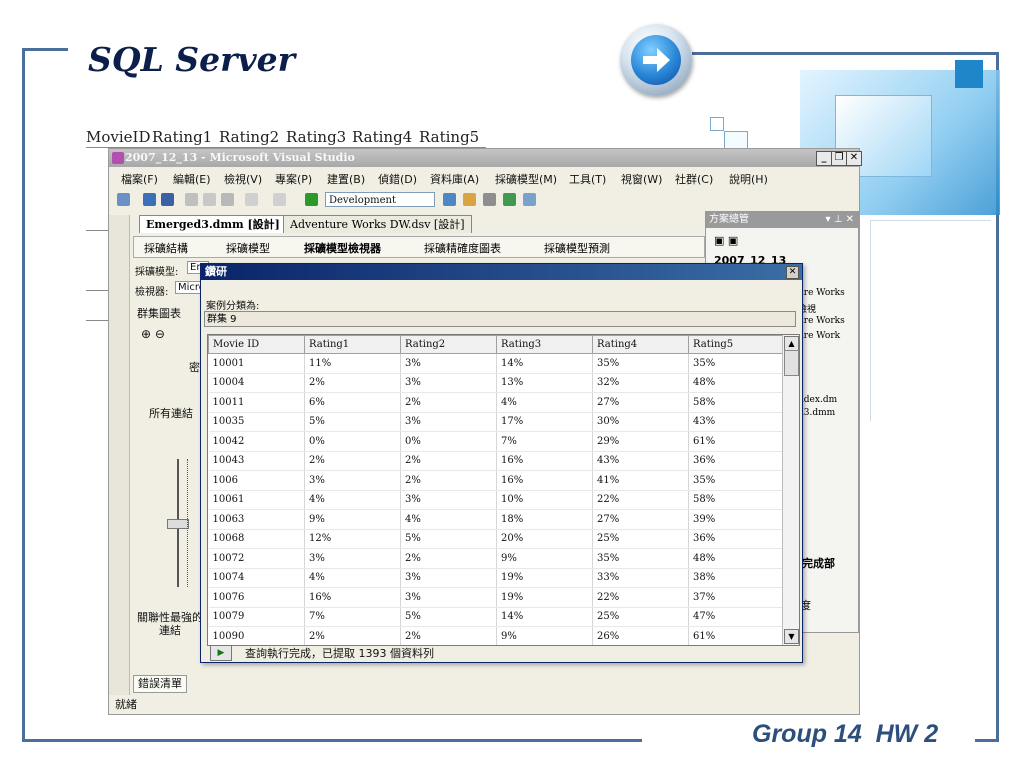  What do you see at coordinates (152, 292) in the screenshot?
I see `viewer-label: 檢視器:` at bounding box center [152, 292].